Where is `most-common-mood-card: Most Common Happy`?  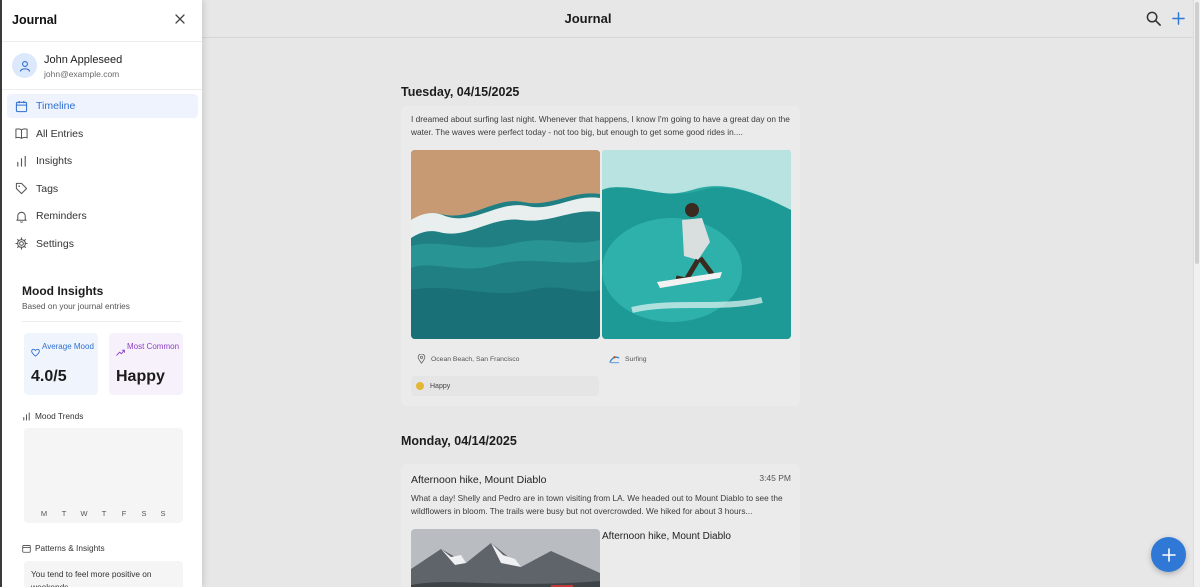 most-common-mood-card: Most Common Happy is located at coordinates (146, 364).